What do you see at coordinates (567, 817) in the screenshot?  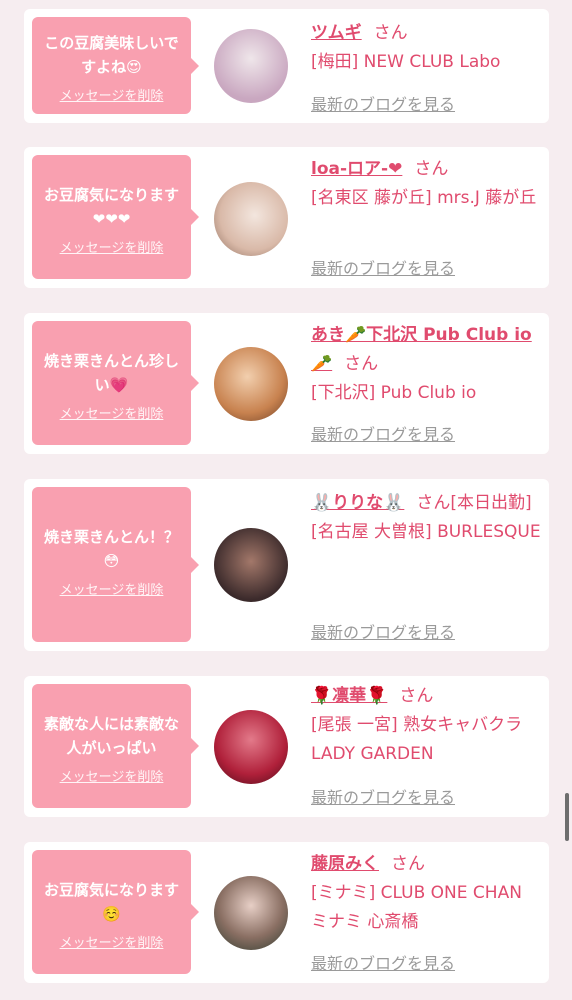 I see `scrollbar` at bounding box center [567, 817].